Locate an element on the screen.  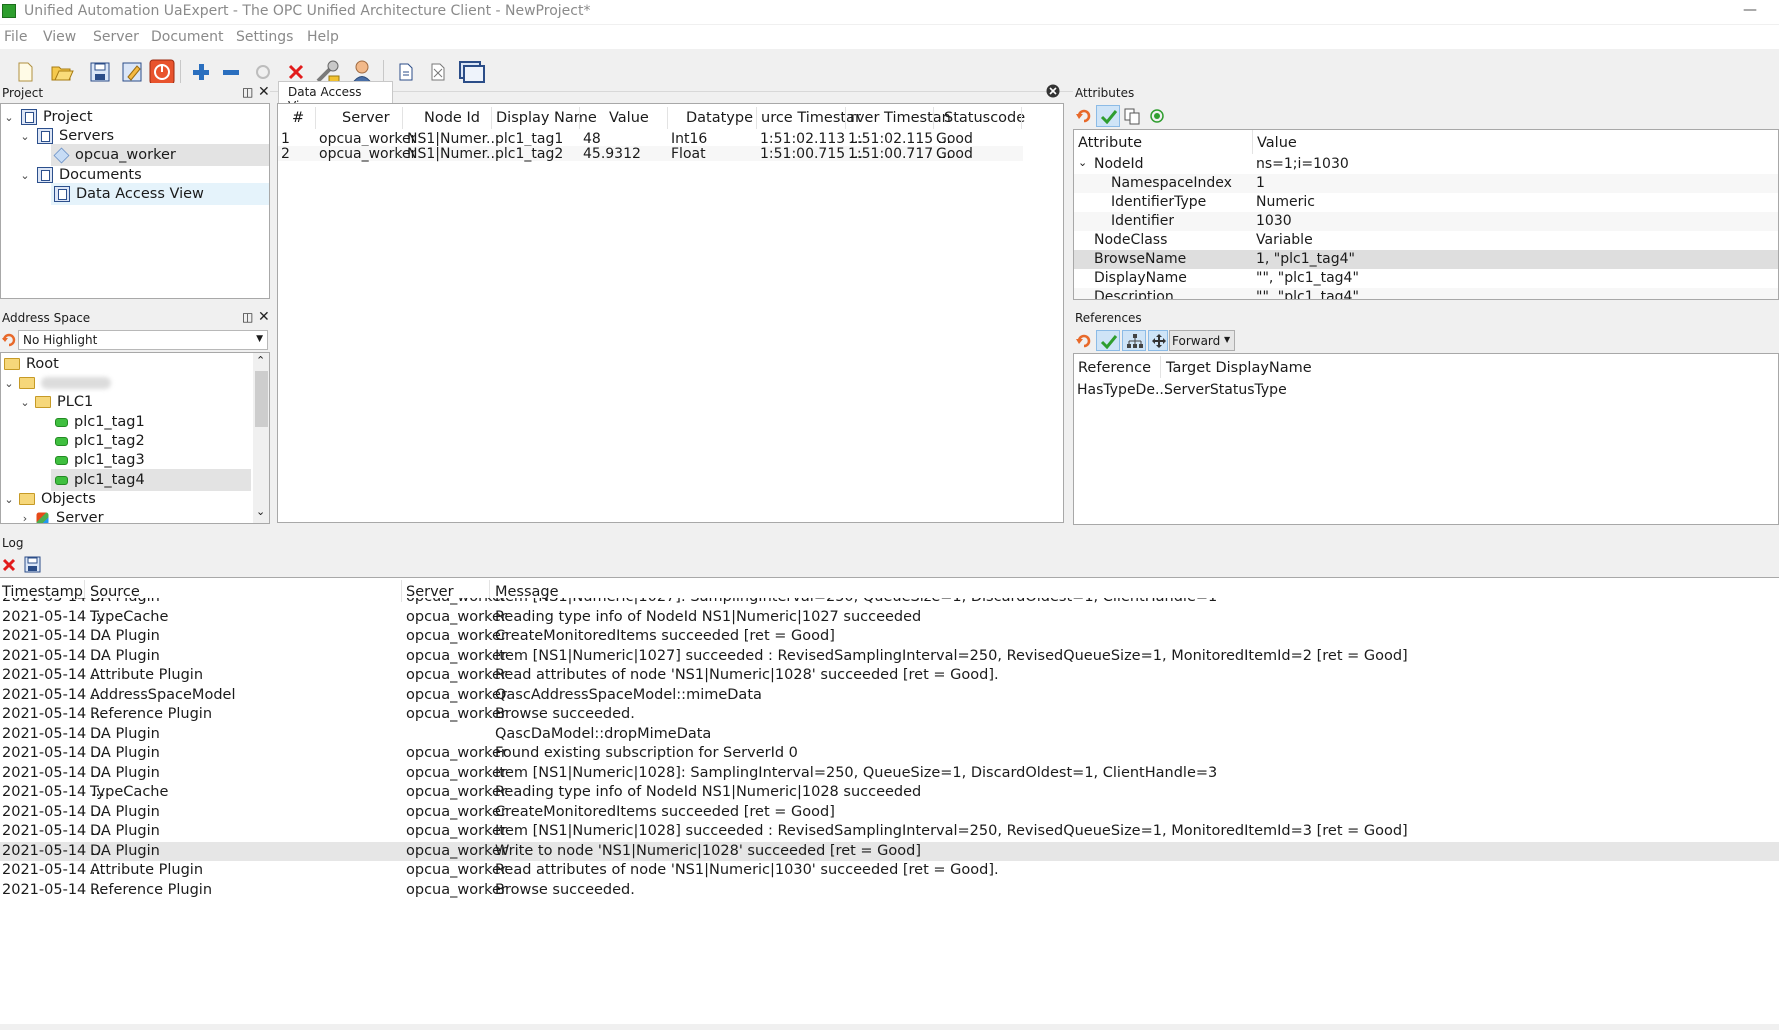
column-header: Display Name is located at coordinates (546, 118).